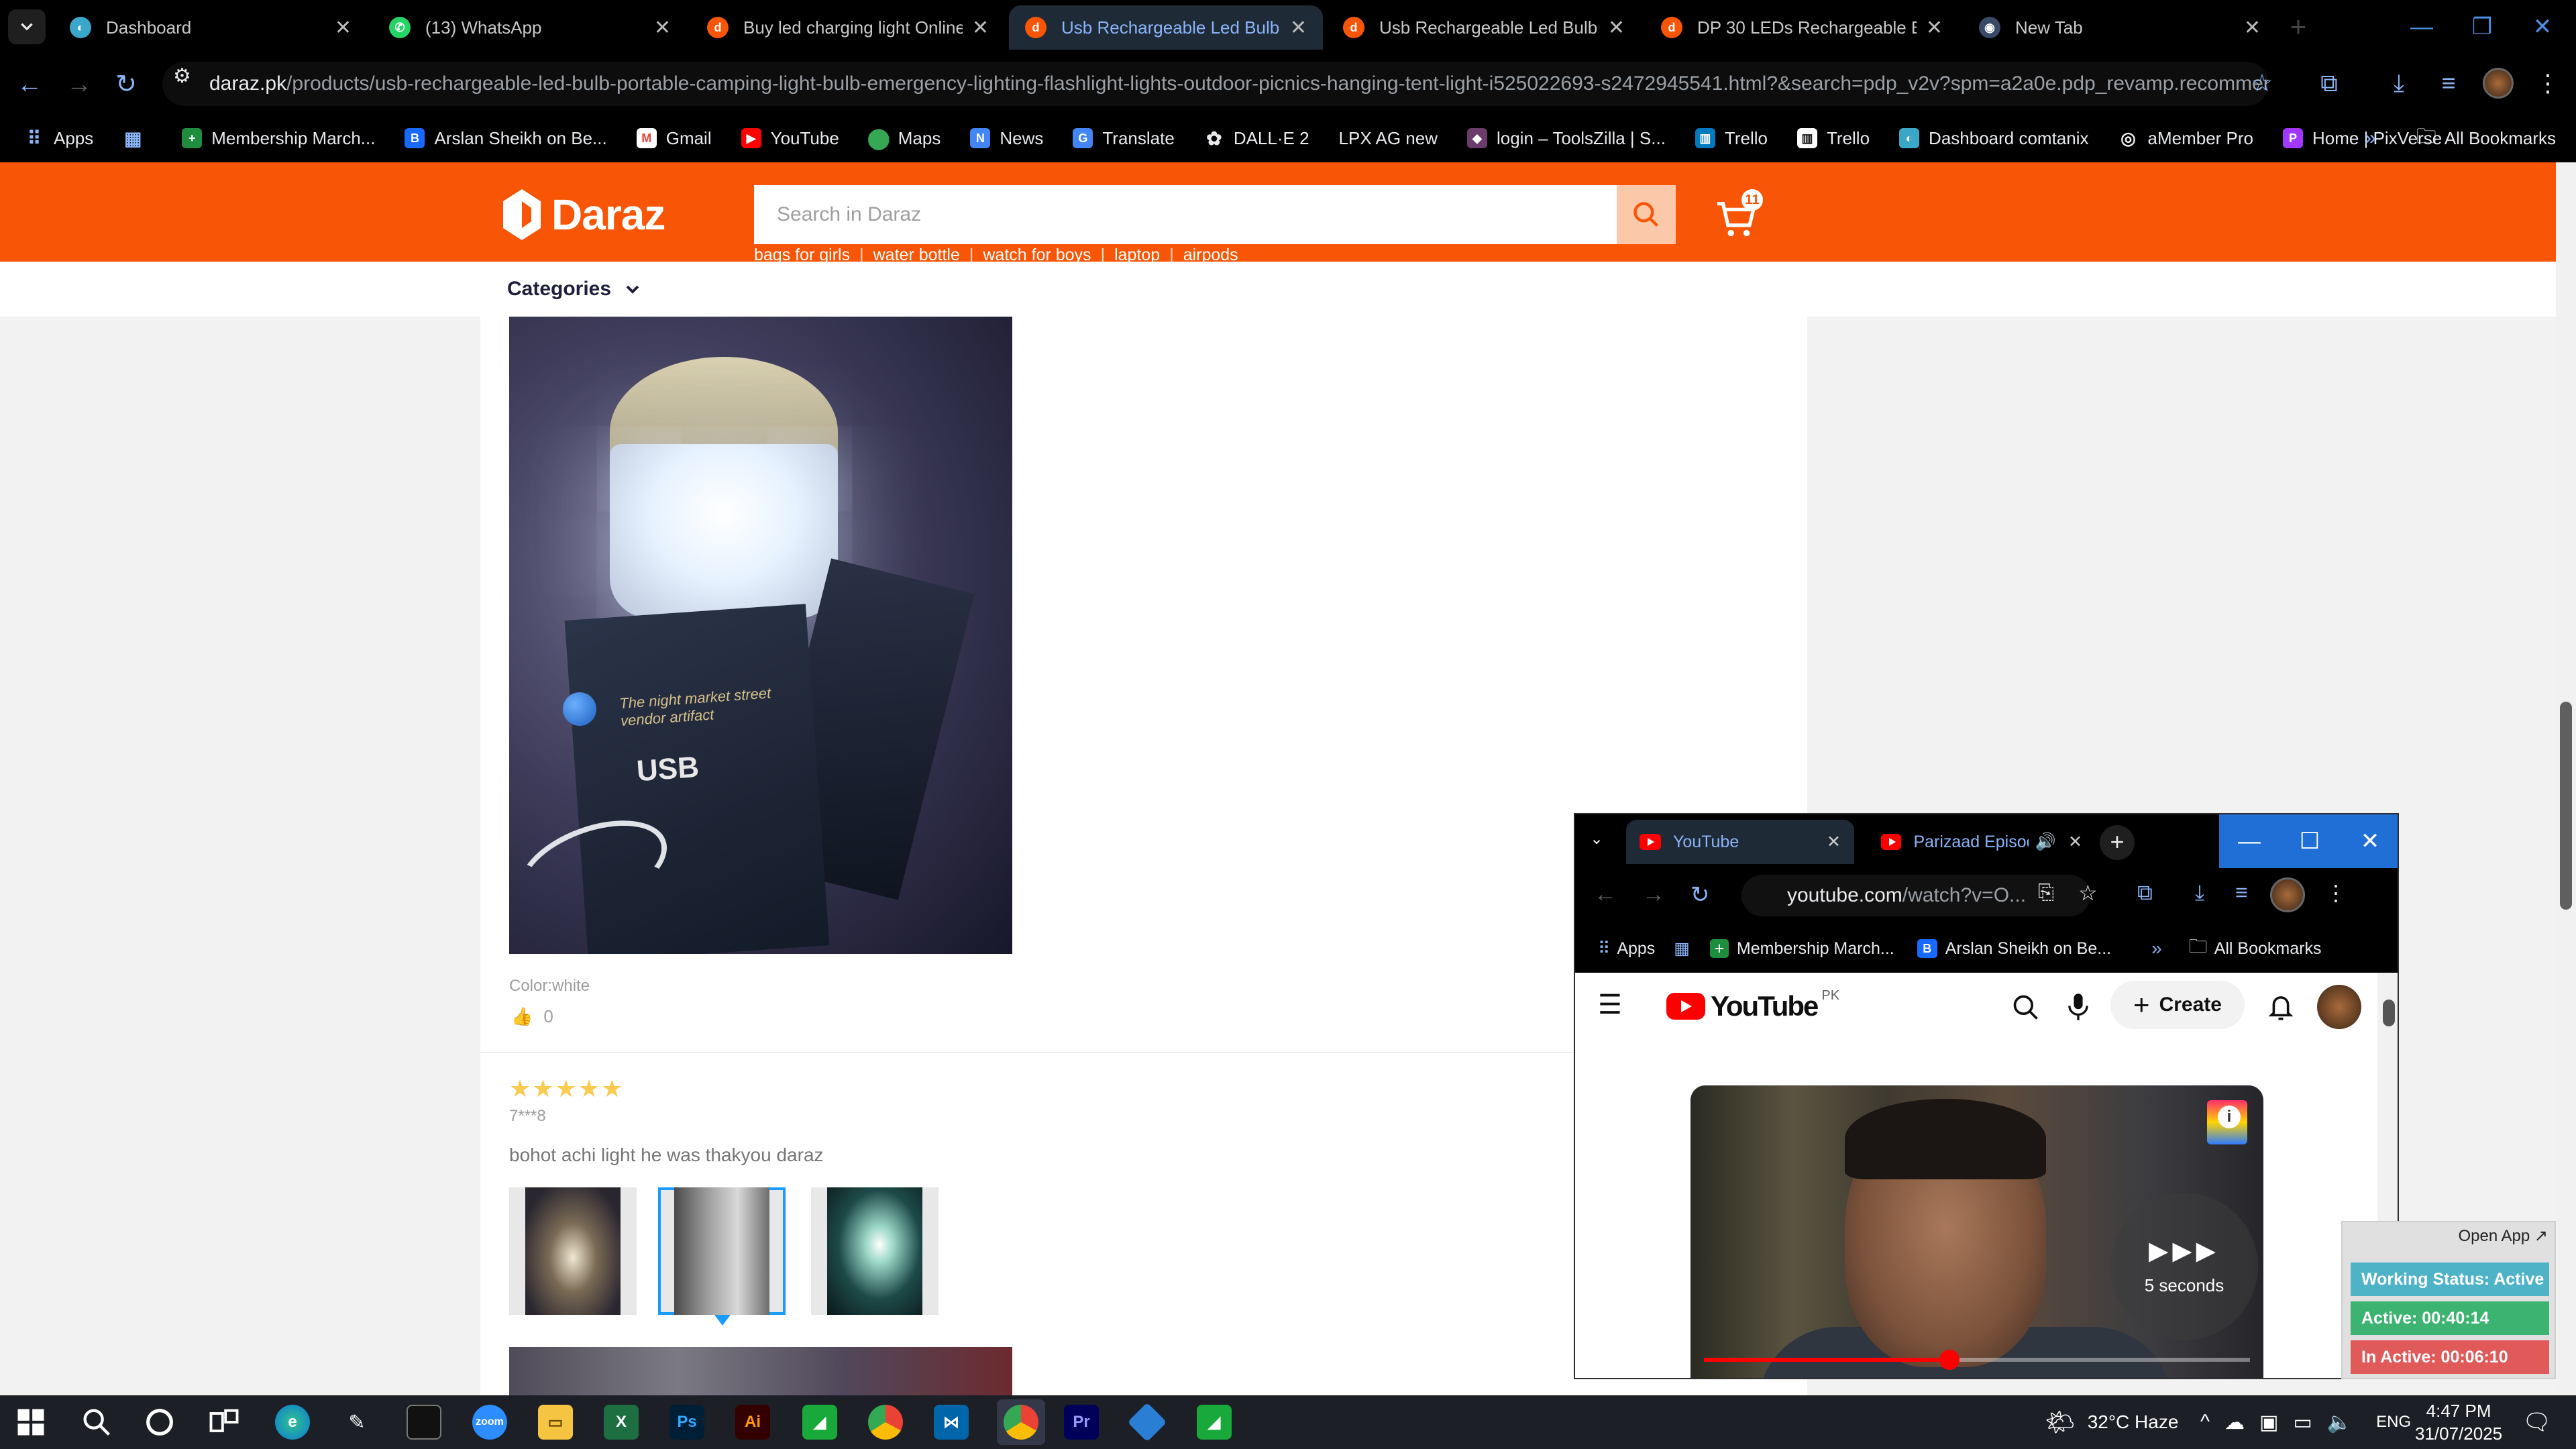 The height and width of the screenshot is (1449, 2576). What do you see at coordinates (185, 76) in the screenshot?
I see `site-info-icon: ⚙` at bounding box center [185, 76].